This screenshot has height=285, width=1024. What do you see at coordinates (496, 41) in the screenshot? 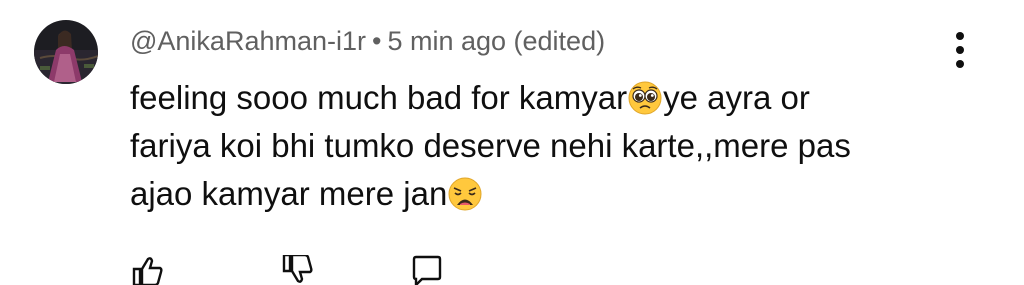
I see `comment-timestamp: 5 min ago (edited)` at bounding box center [496, 41].